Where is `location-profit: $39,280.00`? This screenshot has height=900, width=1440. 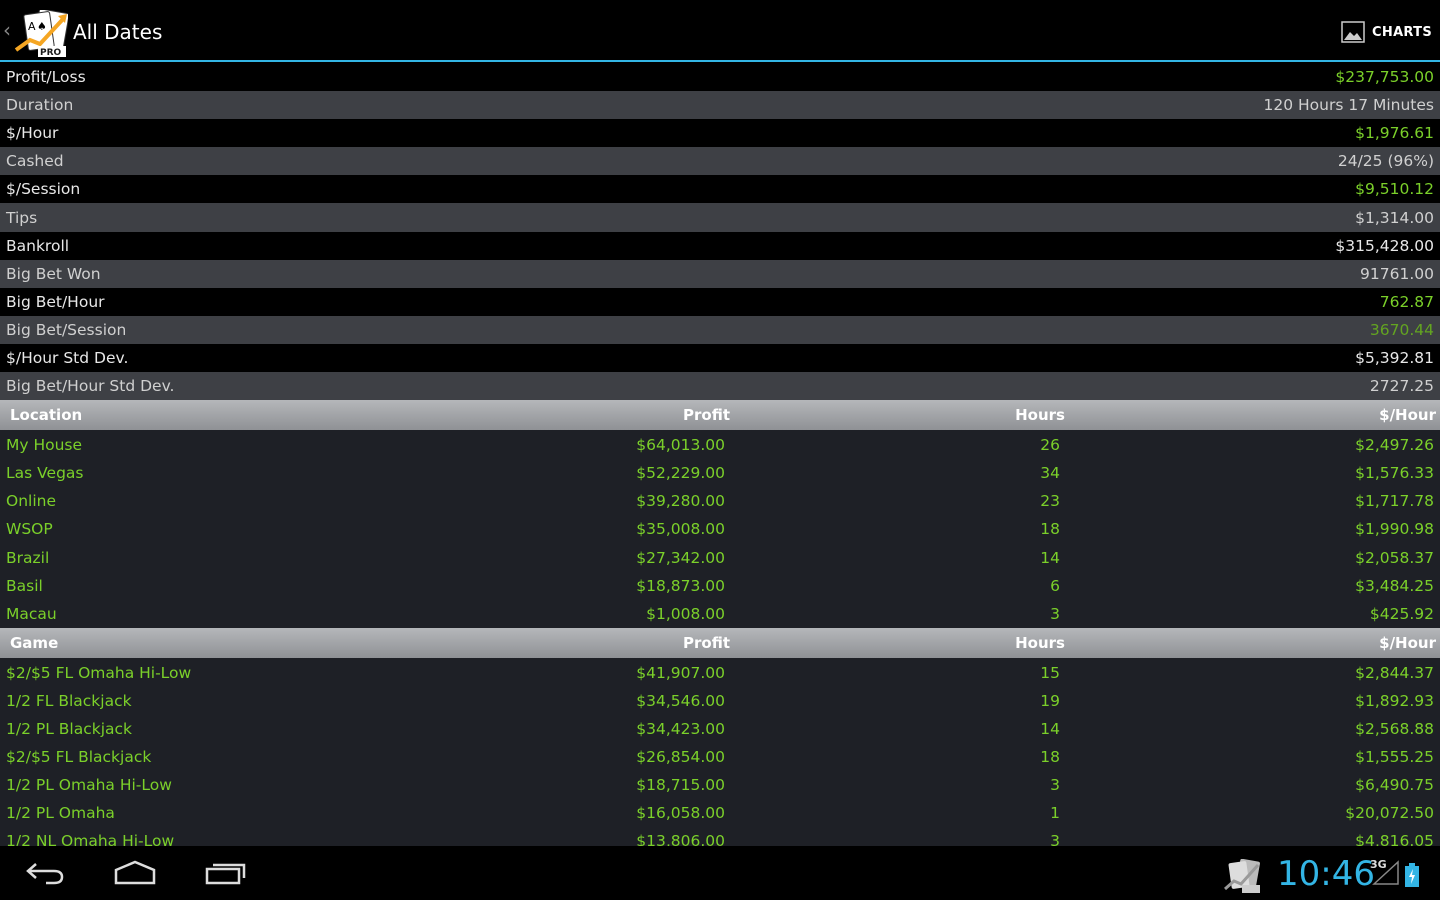 location-profit: $39,280.00 is located at coordinates (680, 501).